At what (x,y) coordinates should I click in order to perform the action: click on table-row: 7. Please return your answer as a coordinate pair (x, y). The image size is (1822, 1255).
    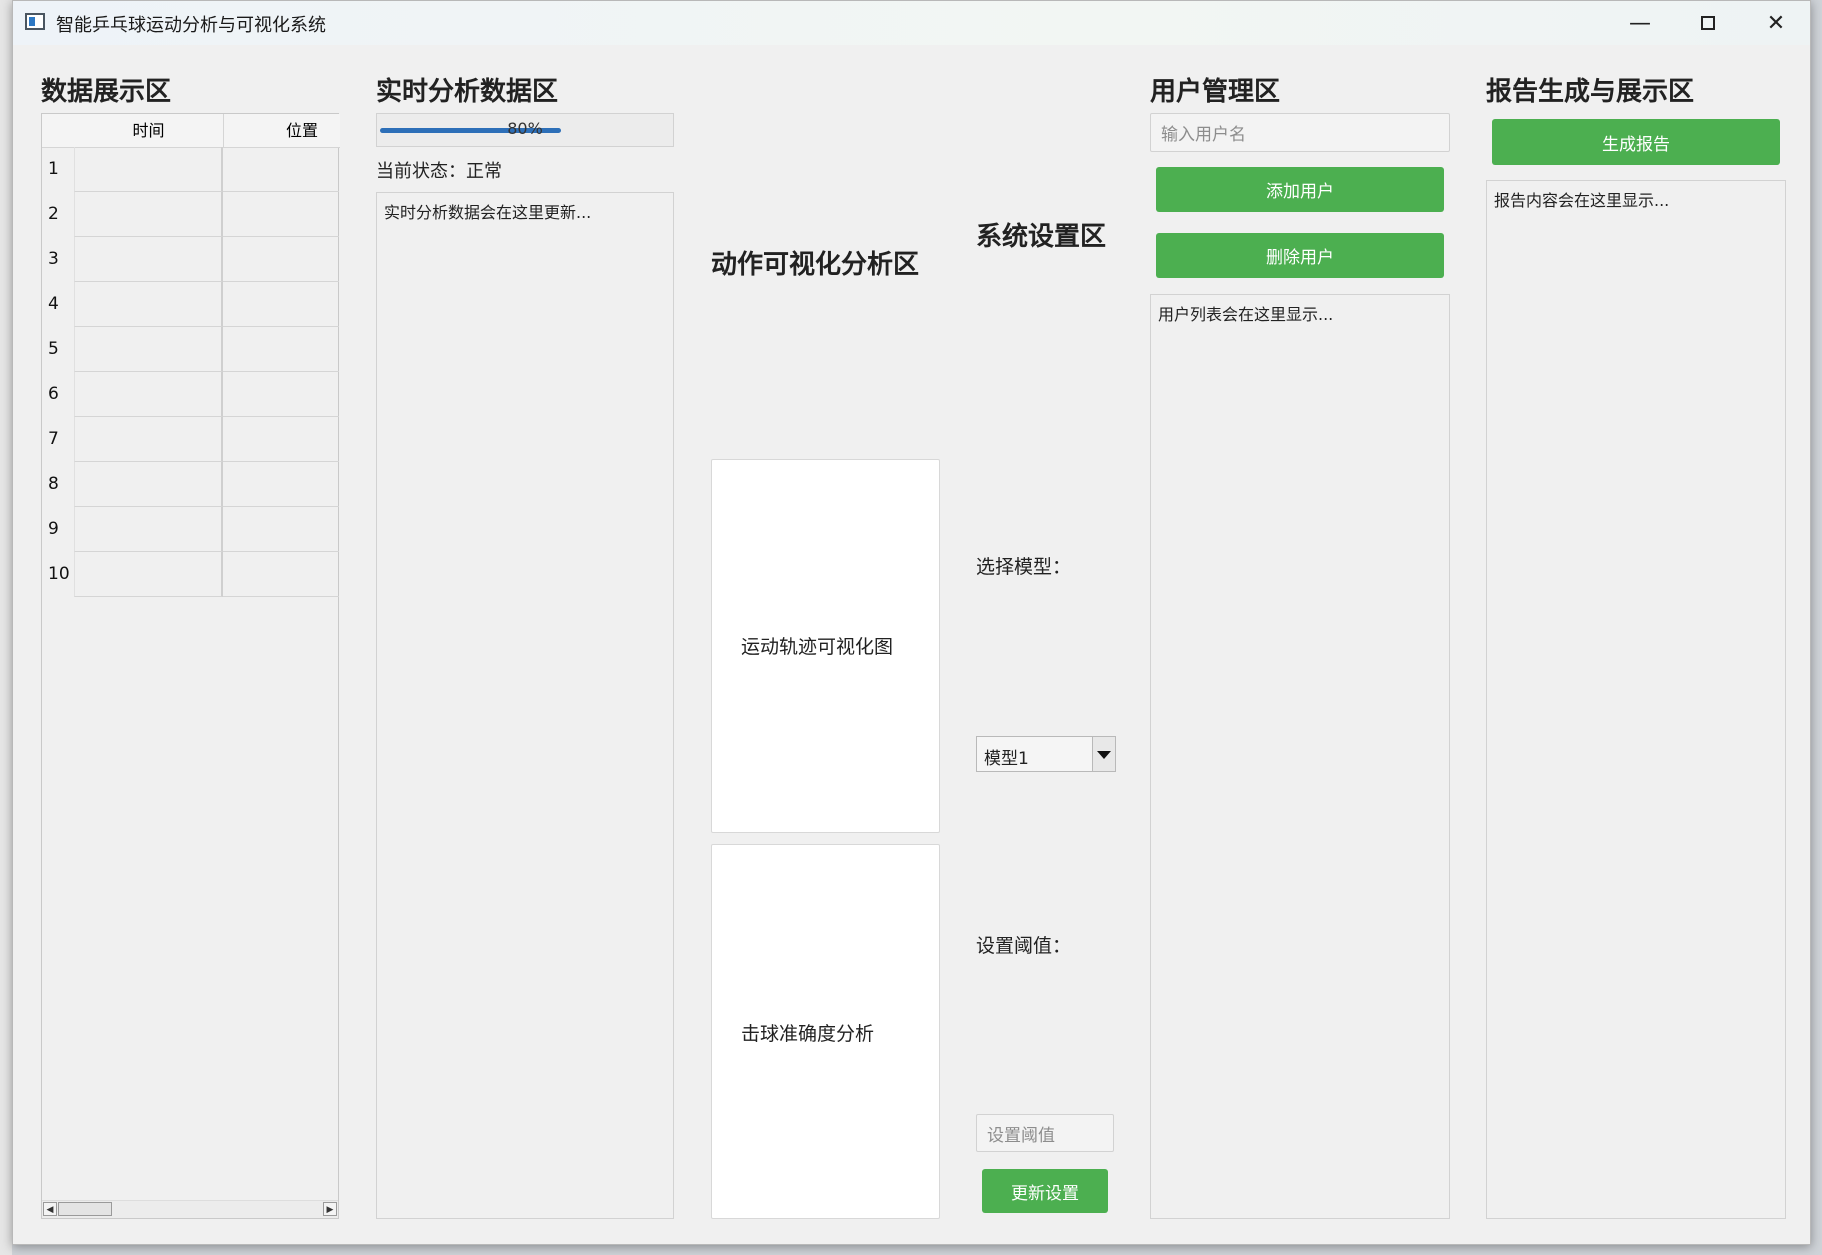
    Looking at the image, I should click on (191, 439).